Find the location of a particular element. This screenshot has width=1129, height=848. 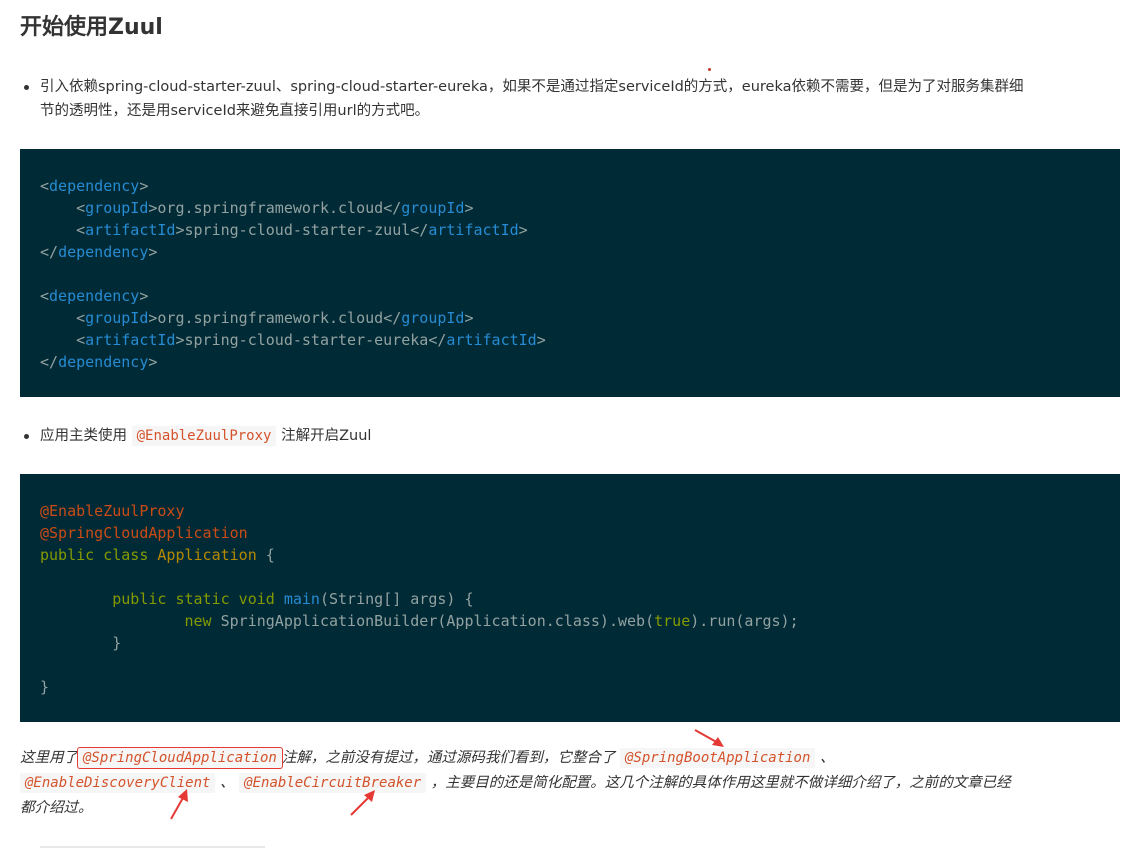

bullet-text: 应用主类使用 @EnableZuulProxy 注解开启Zuul is located at coordinates (570, 436).